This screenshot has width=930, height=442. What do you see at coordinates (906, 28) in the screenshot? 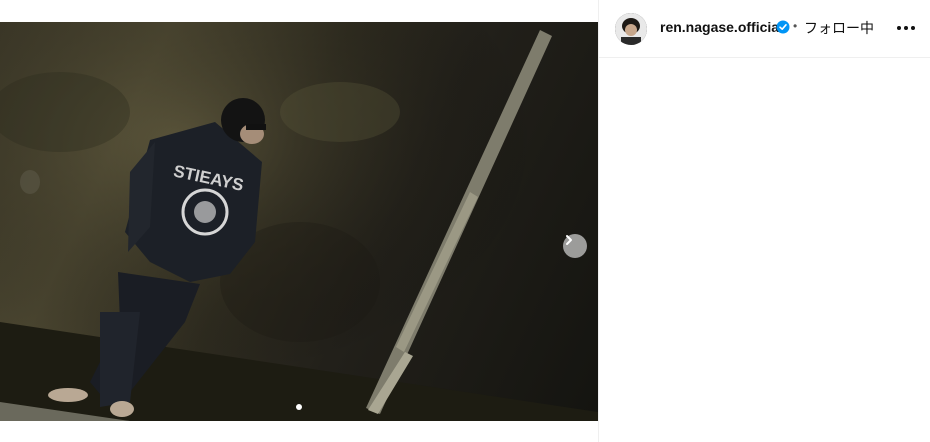
I see `more-options-icon` at bounding box center [906, 28].